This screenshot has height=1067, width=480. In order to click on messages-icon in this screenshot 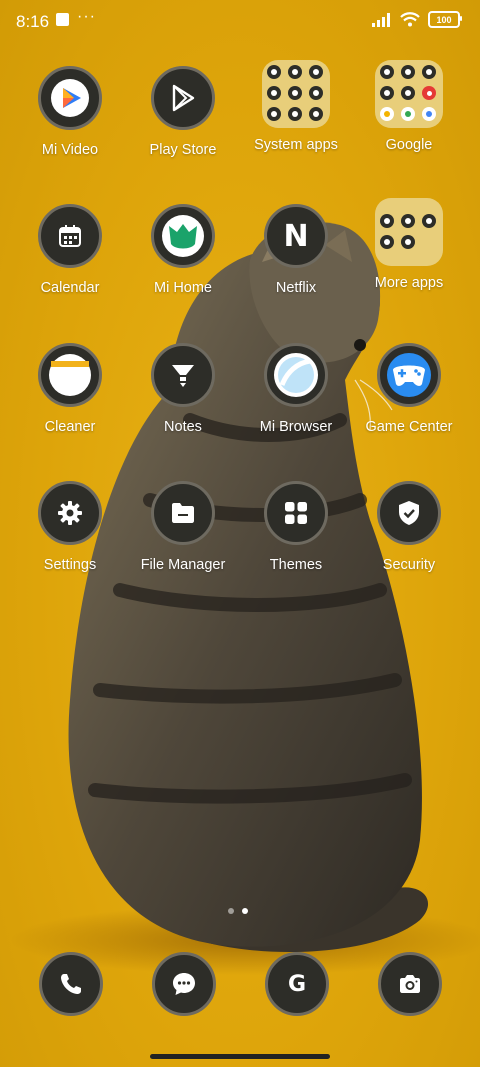, I will do `click(184, 984)`.